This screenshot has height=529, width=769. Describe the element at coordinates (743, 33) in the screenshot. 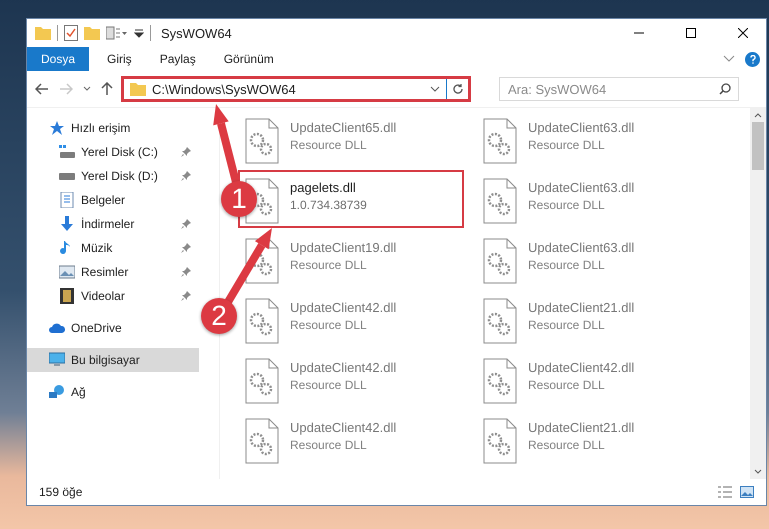

I see `close-icon` at that location.